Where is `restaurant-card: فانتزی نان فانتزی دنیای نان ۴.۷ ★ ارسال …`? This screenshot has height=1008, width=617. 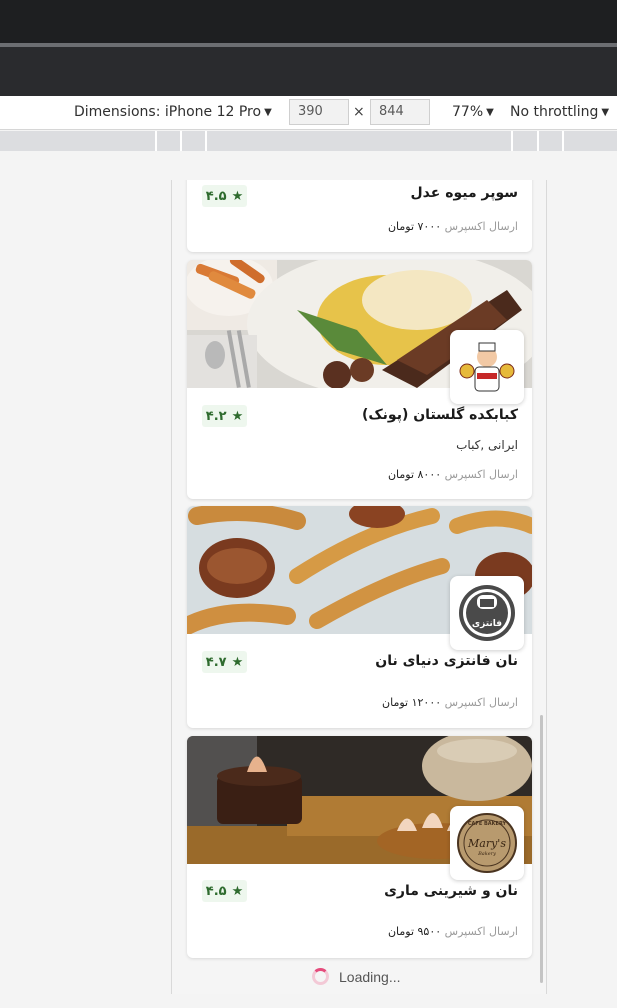 restaurant-card: فانتزی نان فانتزی دنیای نان ۴.۷ ★ ارسال … is located at coordinates (359, 617).